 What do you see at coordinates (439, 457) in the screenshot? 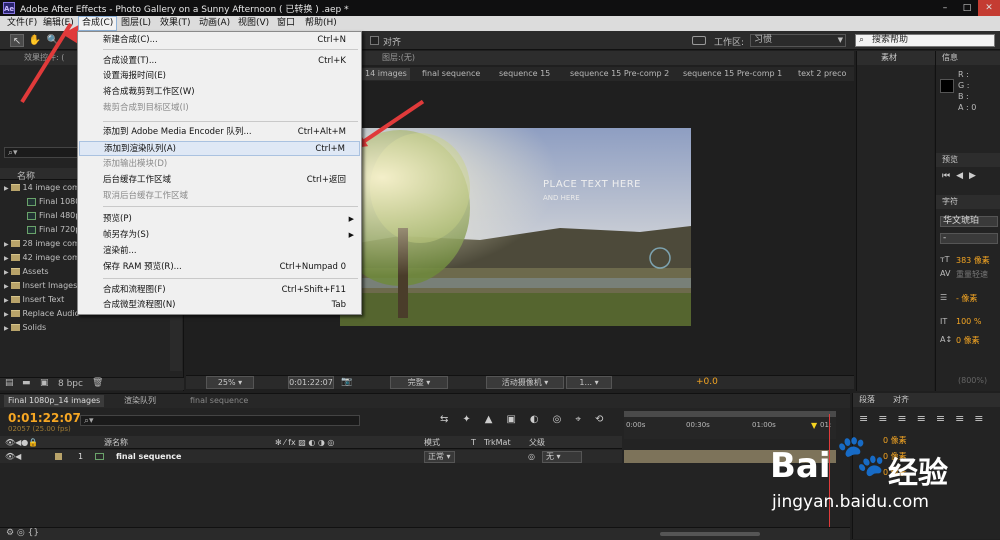
I see `layer-mode-select: 正常 ▾` at bounding box center [439, 457].